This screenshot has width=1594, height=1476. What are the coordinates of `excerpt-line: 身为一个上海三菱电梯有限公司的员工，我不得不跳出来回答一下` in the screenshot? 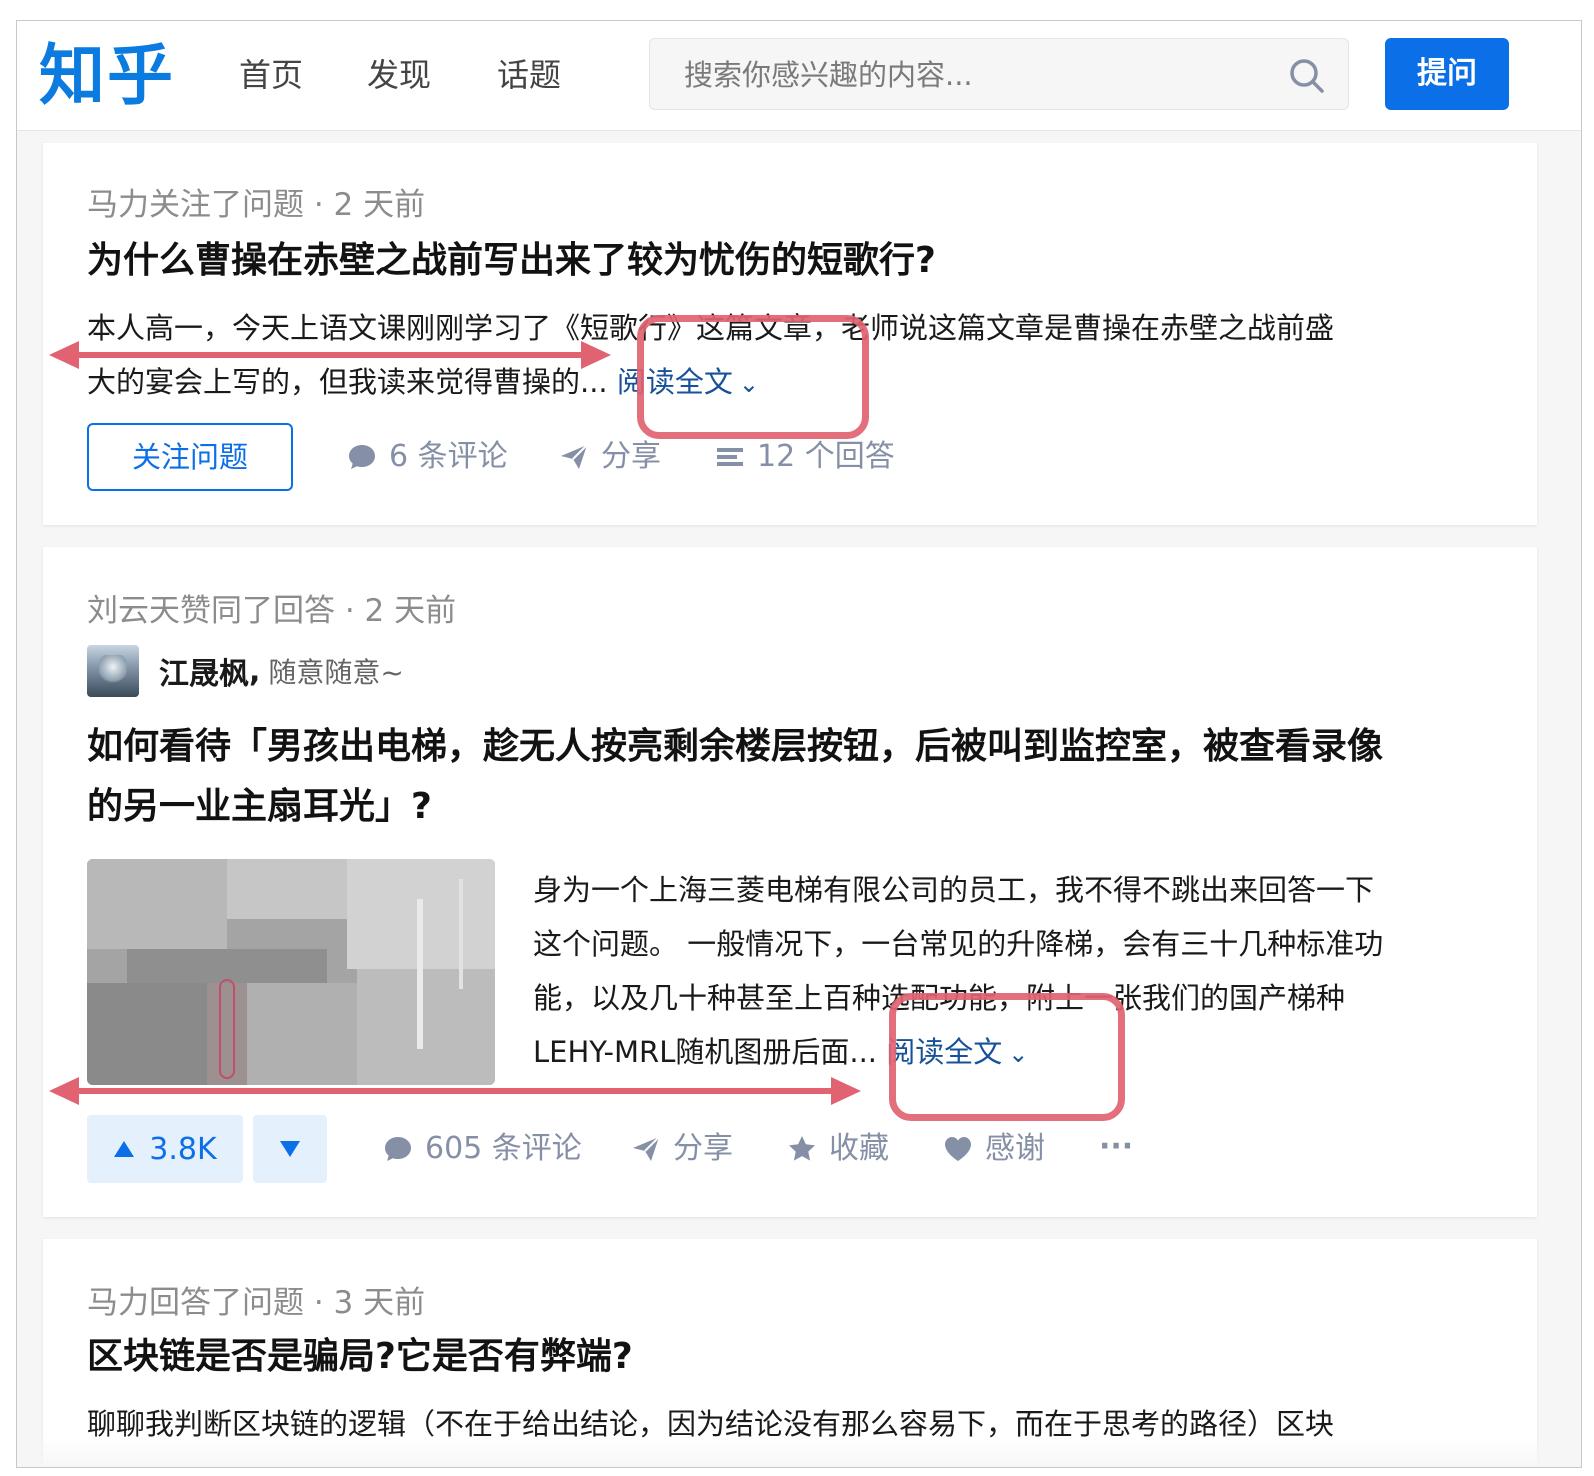 It's located at (954, 890).